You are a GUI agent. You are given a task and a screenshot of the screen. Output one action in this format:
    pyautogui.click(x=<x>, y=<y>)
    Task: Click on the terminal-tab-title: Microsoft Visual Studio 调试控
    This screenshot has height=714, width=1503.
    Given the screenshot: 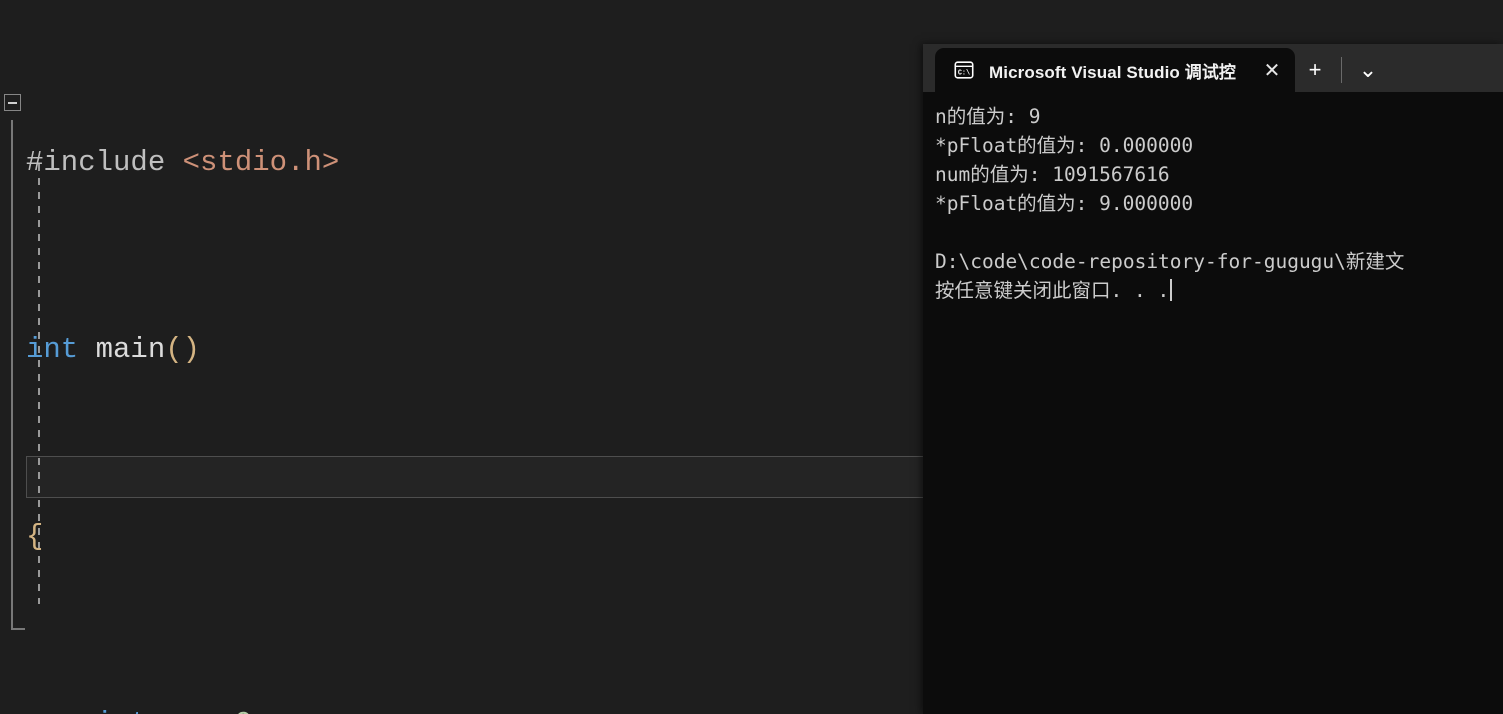 What is the action you would take?
    pyautogui.click(x=1113, y=72)
    